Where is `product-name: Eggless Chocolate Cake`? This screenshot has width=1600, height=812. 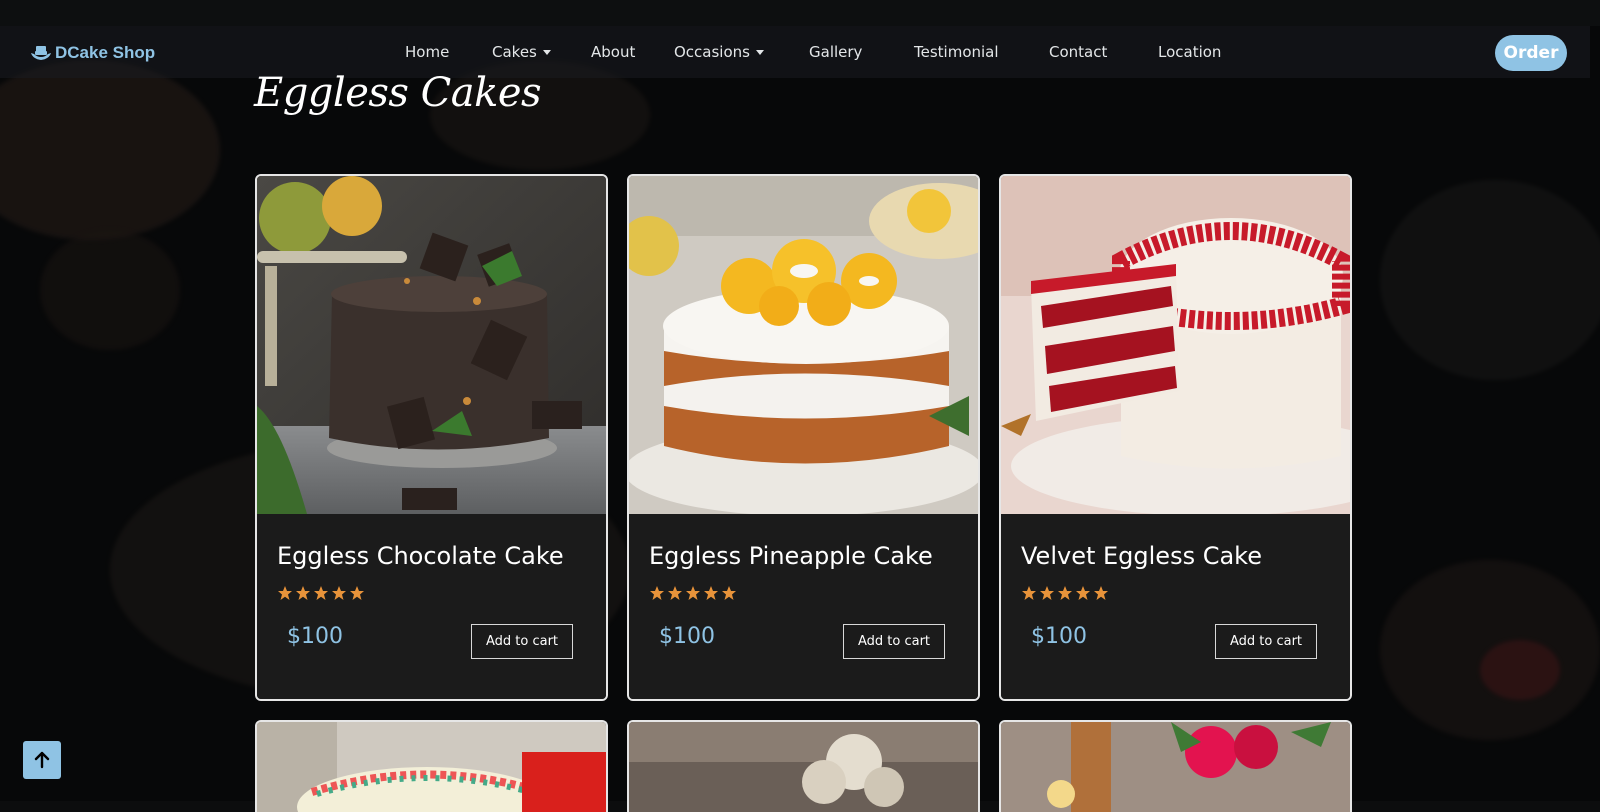 product-name: Eggless Chocolate Cake is located at coordinates (420, 556).